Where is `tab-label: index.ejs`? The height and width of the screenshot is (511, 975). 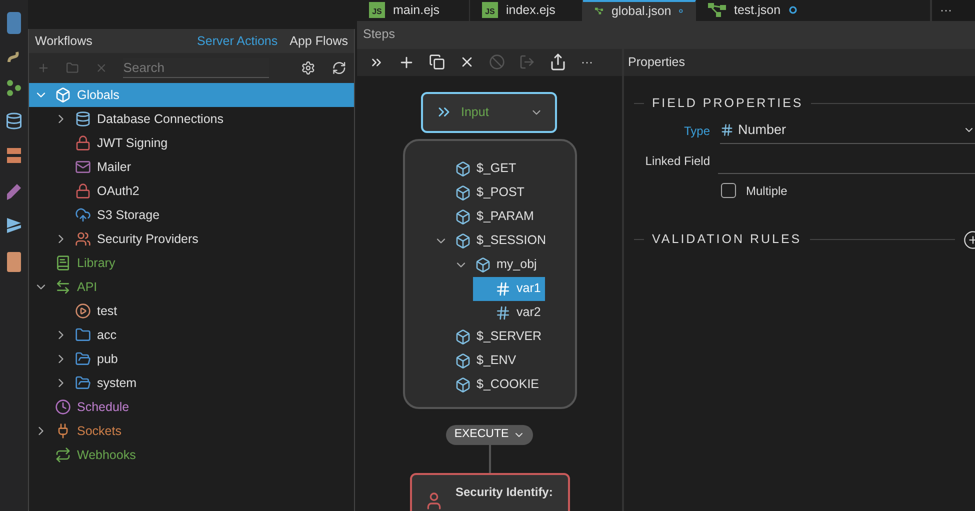 tab-label: index.ejs is located at coordinates (531, 10).